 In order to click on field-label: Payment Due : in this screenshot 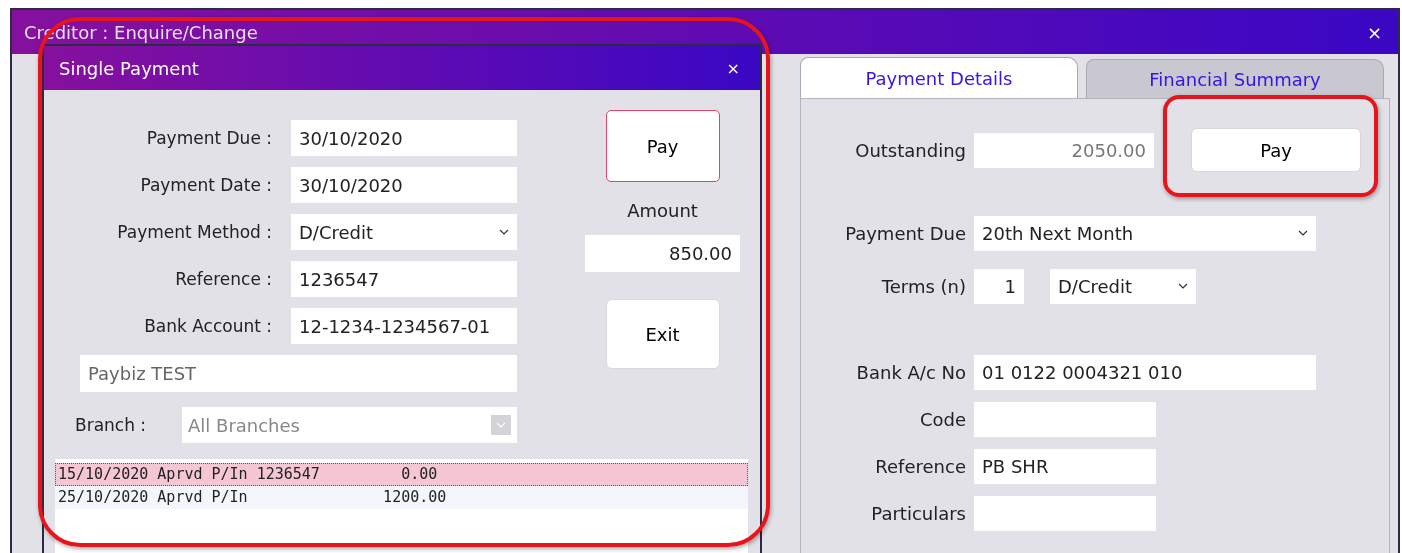, I will do `click(208, 138)`.